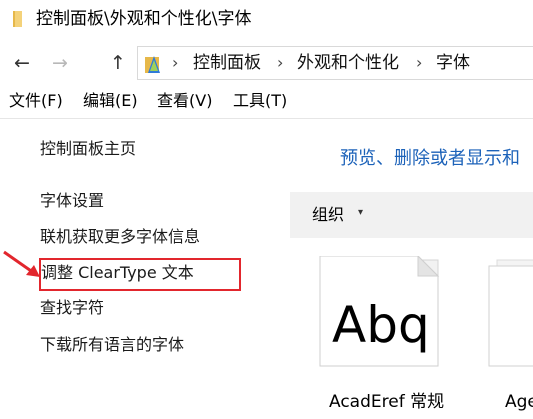 The width and height of the screenshot is (533, 419). What do you see at coordinates (184, 101) in the screenshot?
I see `menu-view: 查看(V)` at bounding box center [184, 101].